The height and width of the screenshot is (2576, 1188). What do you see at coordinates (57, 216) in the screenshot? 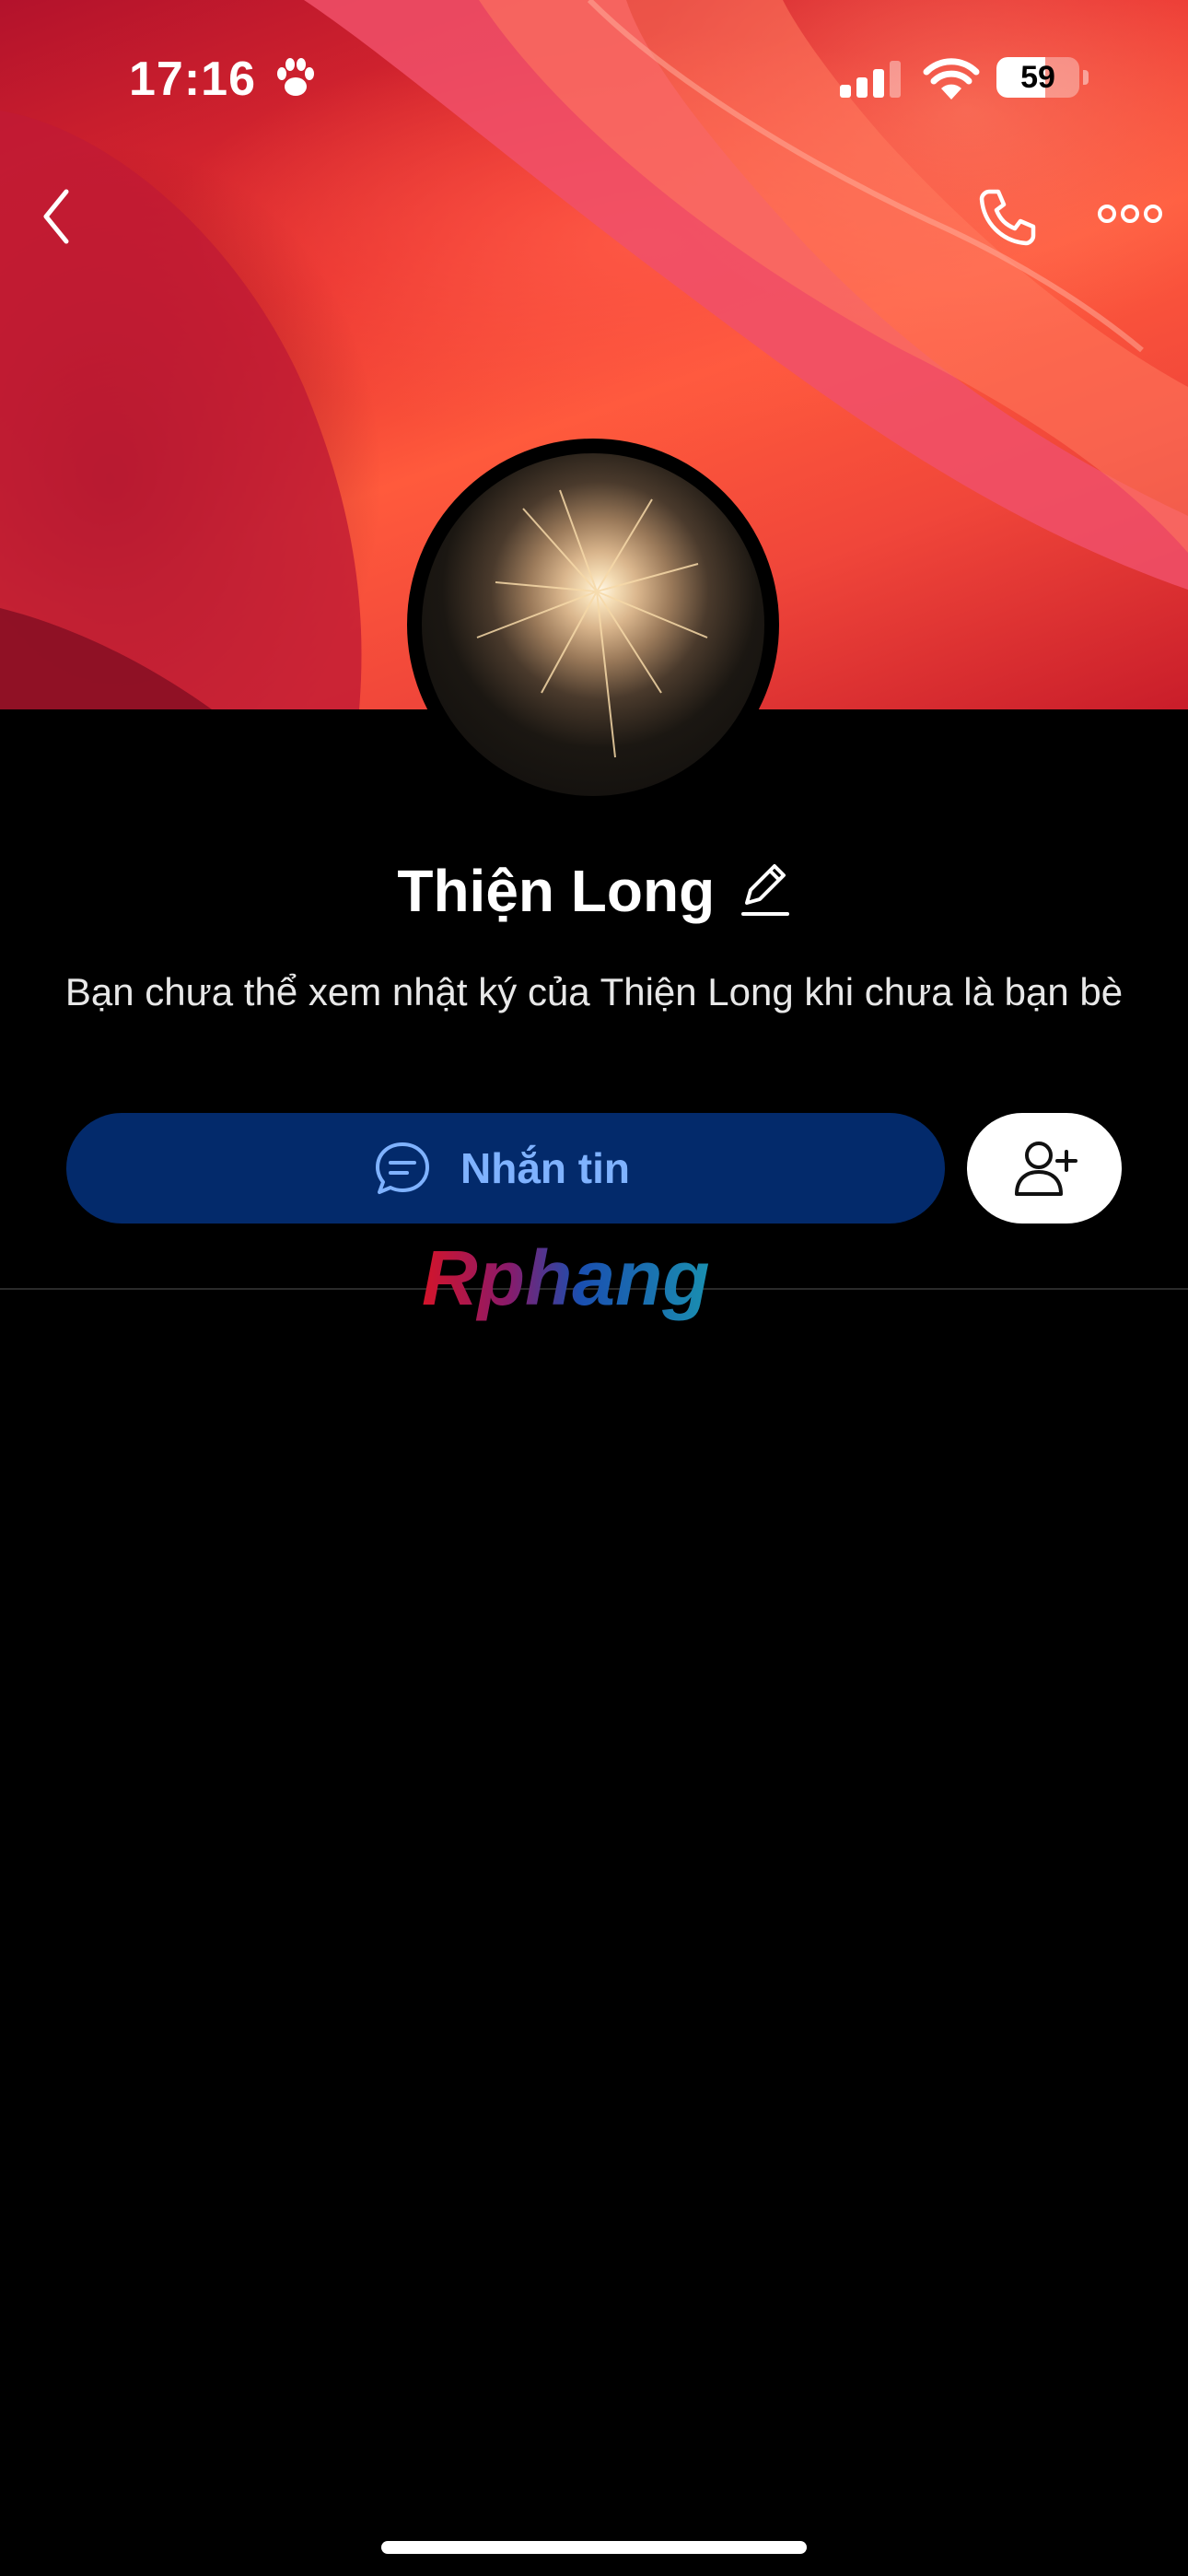
I see `back-chevron-icon` at bounding box center [57, 216].